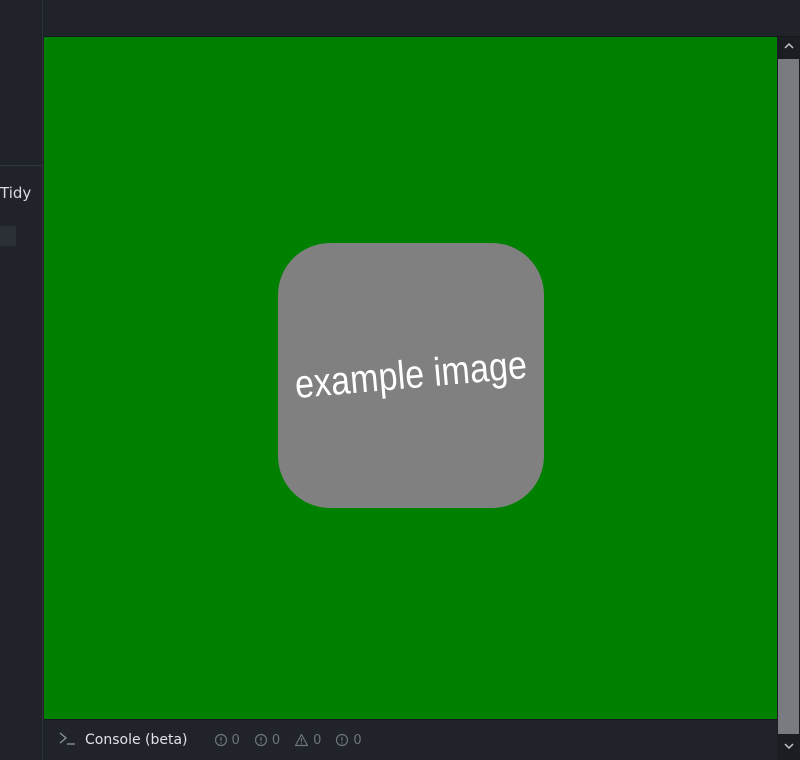  Describe the element at coordinates (342, 740) in the screenshot. I see `log-icon` at that location.